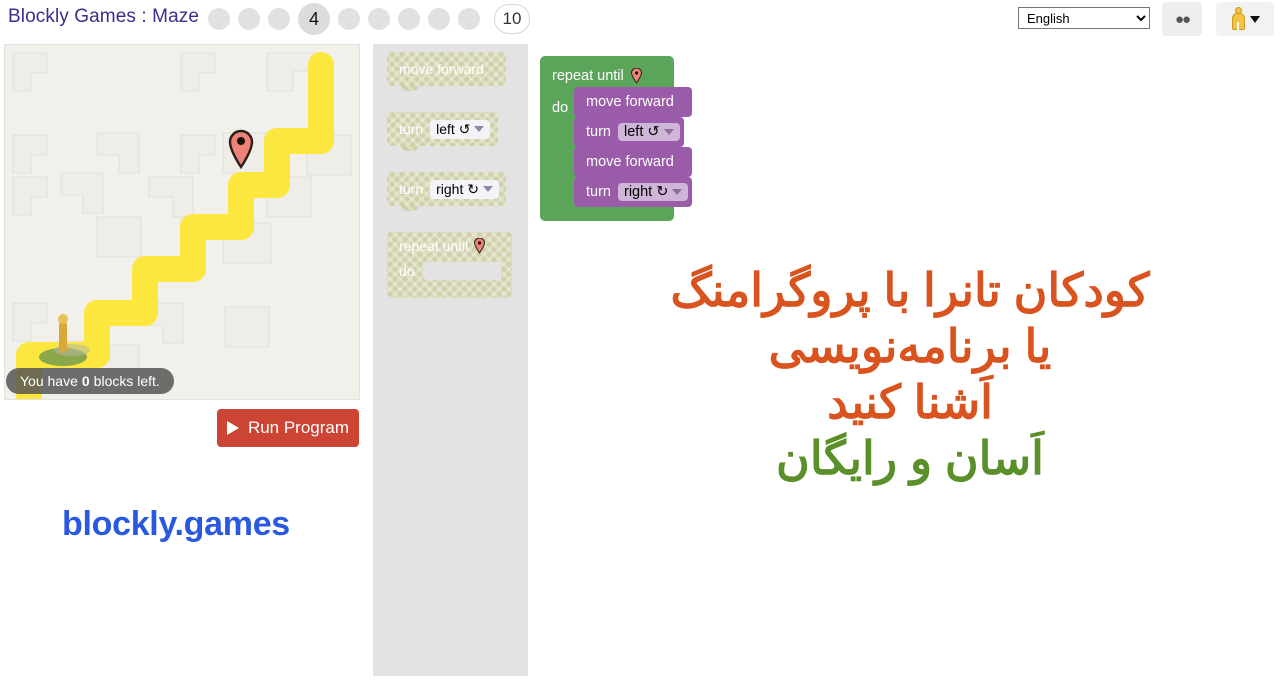 This screenshot has height=680, width=1280. What do you see at coordinates (126, 381) in the screenshot?
I see `message-suffix: blocks left.` at bounding box center [126, 381].